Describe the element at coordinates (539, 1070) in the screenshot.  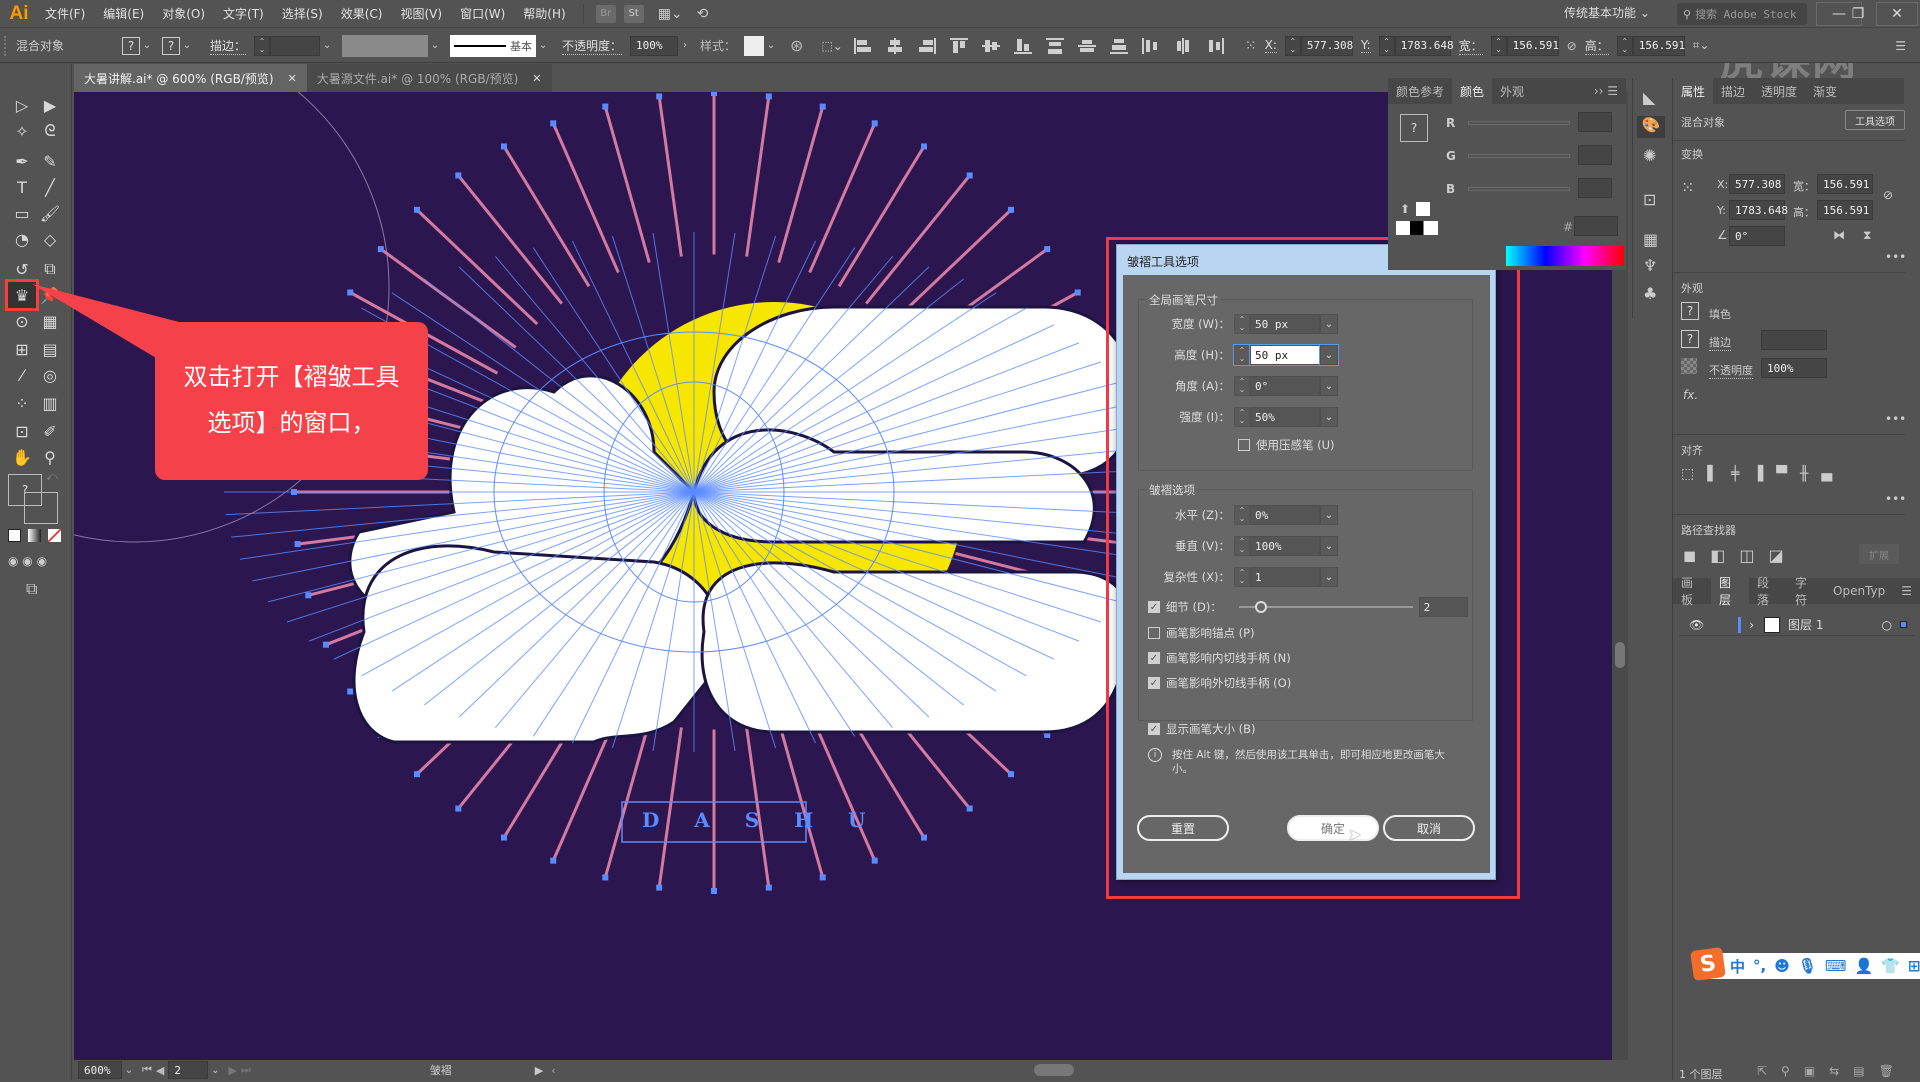
I see `status-menu-icon: ▶` at that location.